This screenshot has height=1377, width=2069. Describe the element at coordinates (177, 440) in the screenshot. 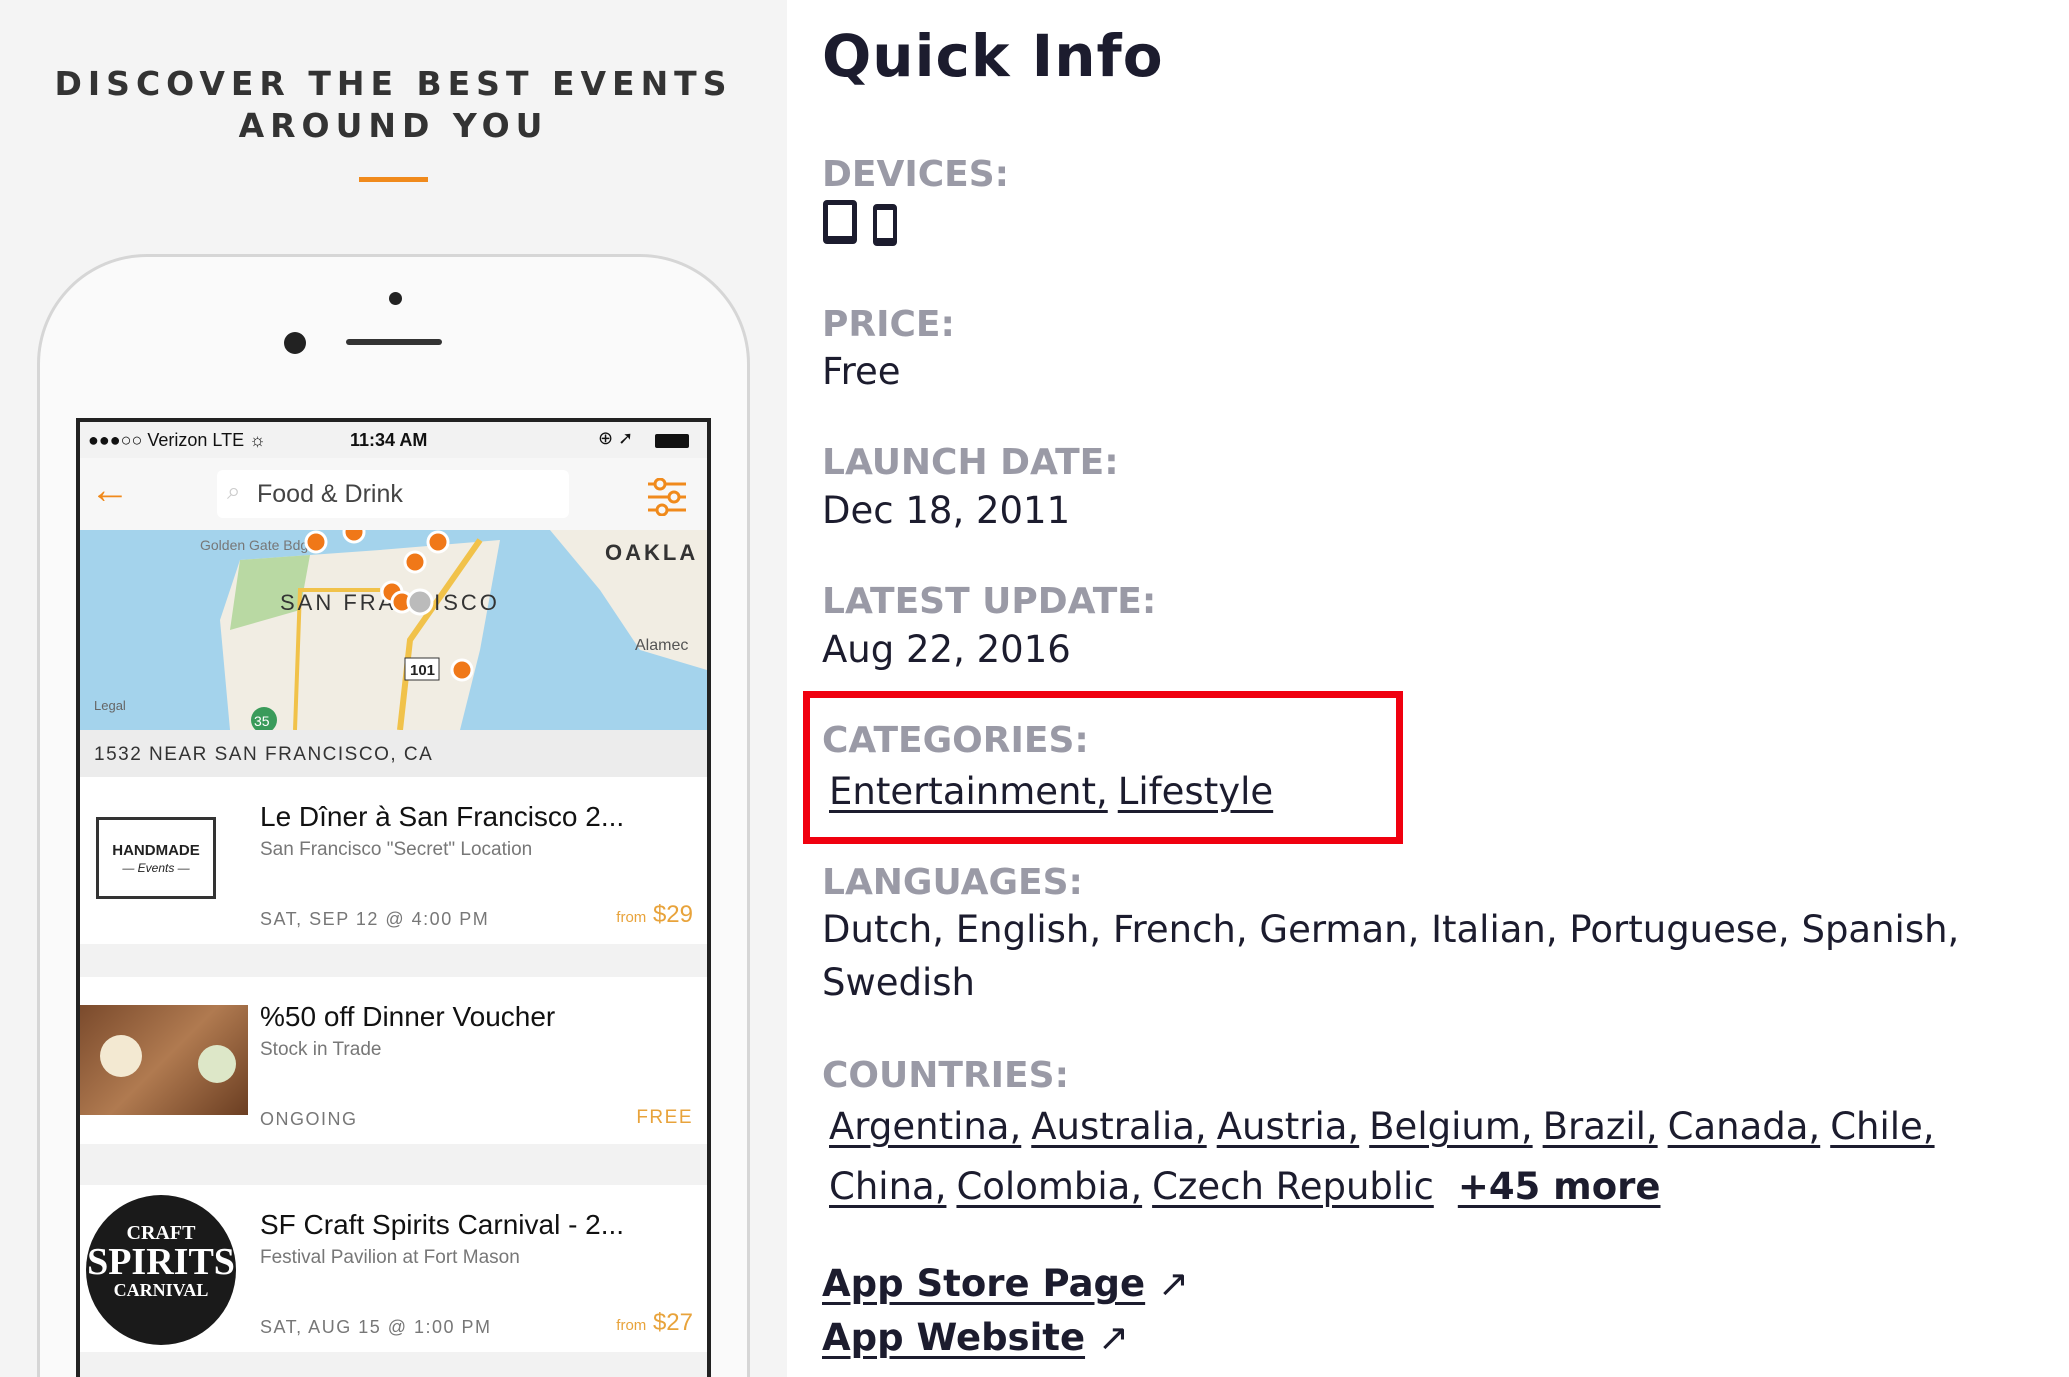

I see `carrier: ●●●○○ Verizon LTE ☼` at that location.